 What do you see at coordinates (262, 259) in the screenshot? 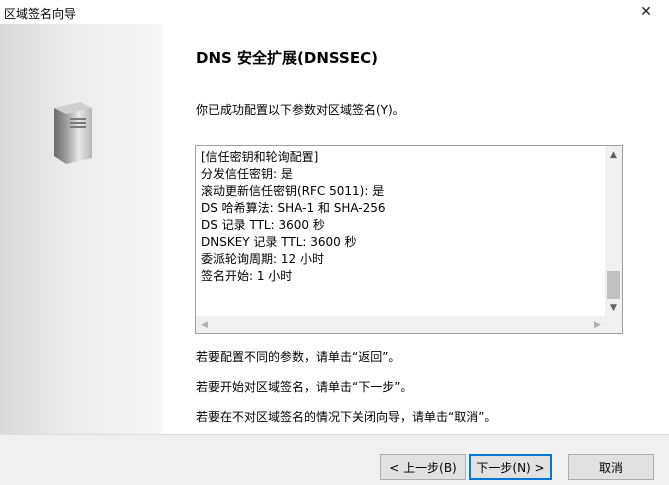
I see `summary-line: 委派轮询周期: 12 小时` at bounding box center [262, 259].